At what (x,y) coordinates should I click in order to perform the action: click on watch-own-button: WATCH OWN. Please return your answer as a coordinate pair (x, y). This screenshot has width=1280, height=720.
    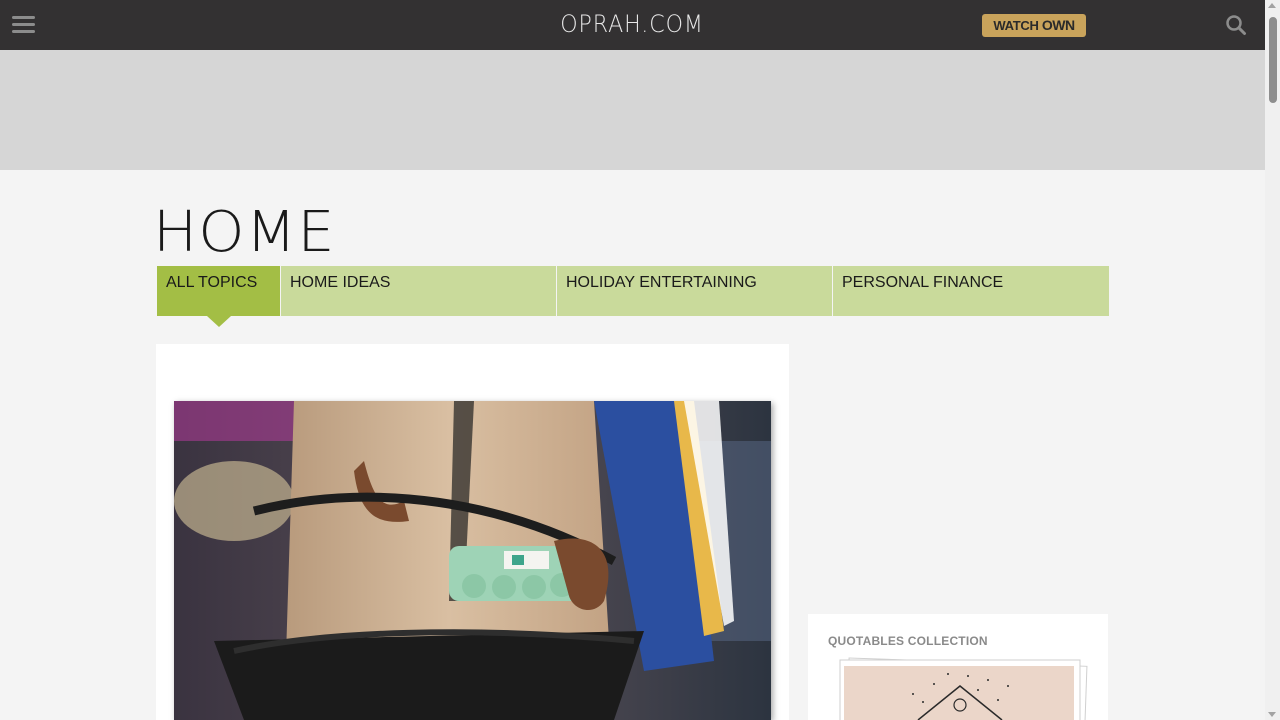
    Looking at the image, I should click on (1034, 25).